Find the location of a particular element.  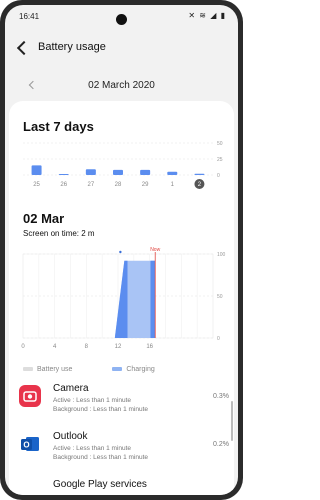

daily-ytick-label: 100 is located at coordinates (221, 255).